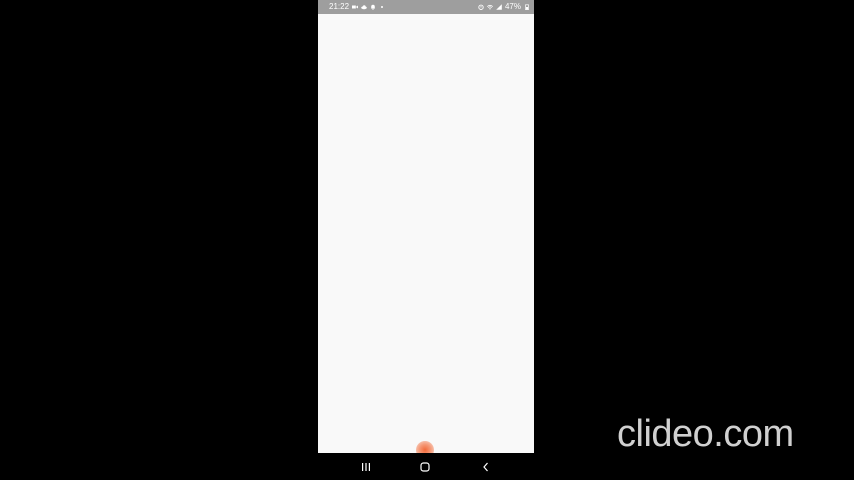 Image resolution: width=854 pixels, height=480 pixels. What do you see at coordinates (481, 7) in the screenshot?
I see `alarm-icon` at bounding box center [481, 7].